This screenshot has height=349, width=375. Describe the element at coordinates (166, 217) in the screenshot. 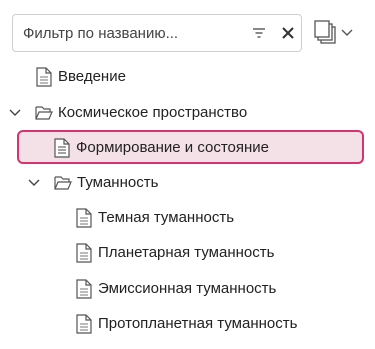

I see `tree-item-label: Темная туманность` at that location.